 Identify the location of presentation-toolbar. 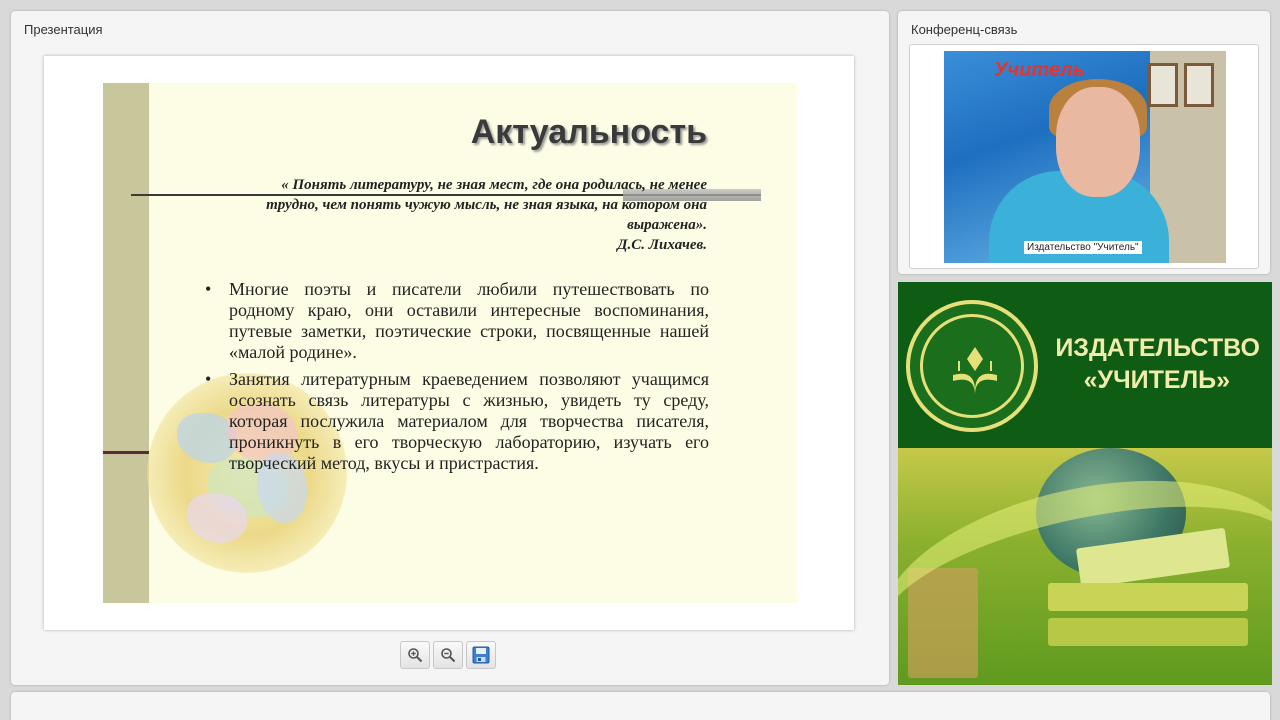
(448, 656).